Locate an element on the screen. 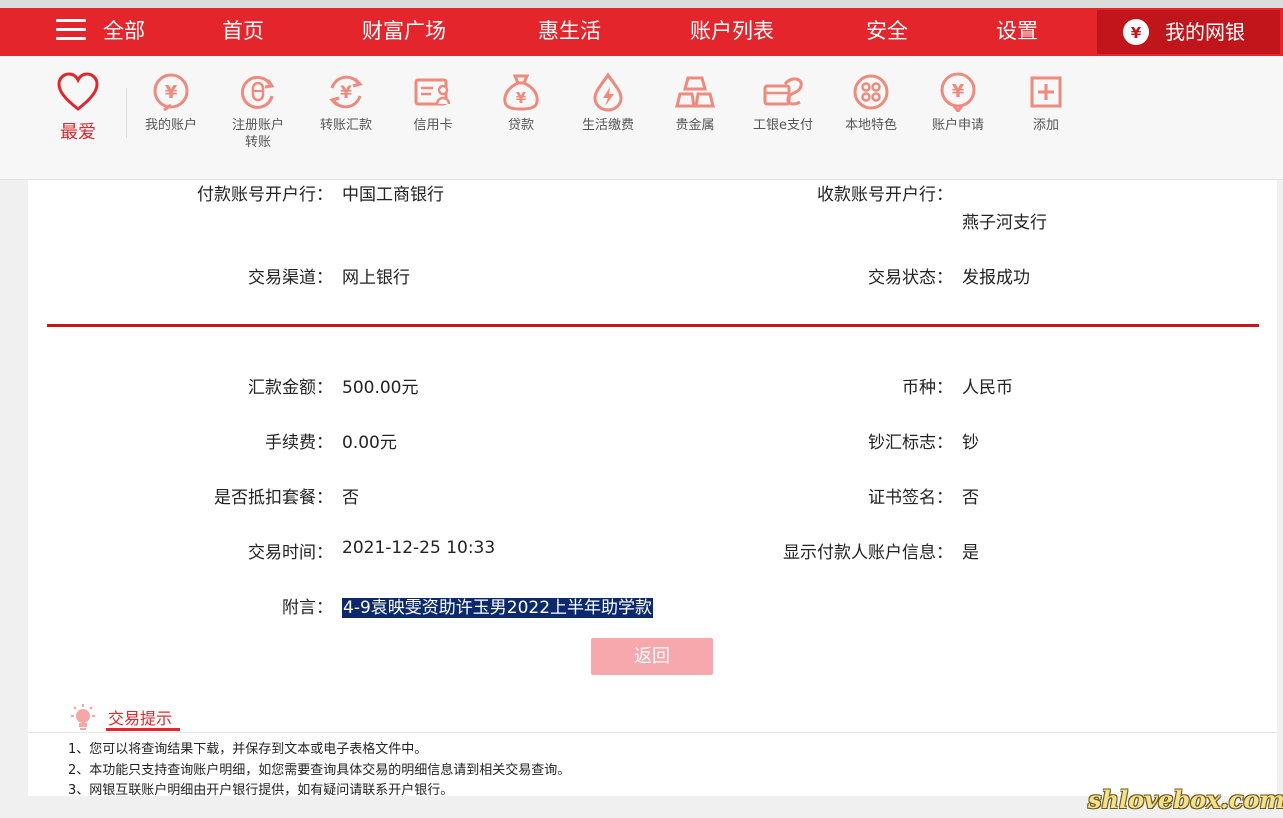 The width and height of the screenshot is (1283, 818). tips-title-underline is located at coordinates (143, 729).